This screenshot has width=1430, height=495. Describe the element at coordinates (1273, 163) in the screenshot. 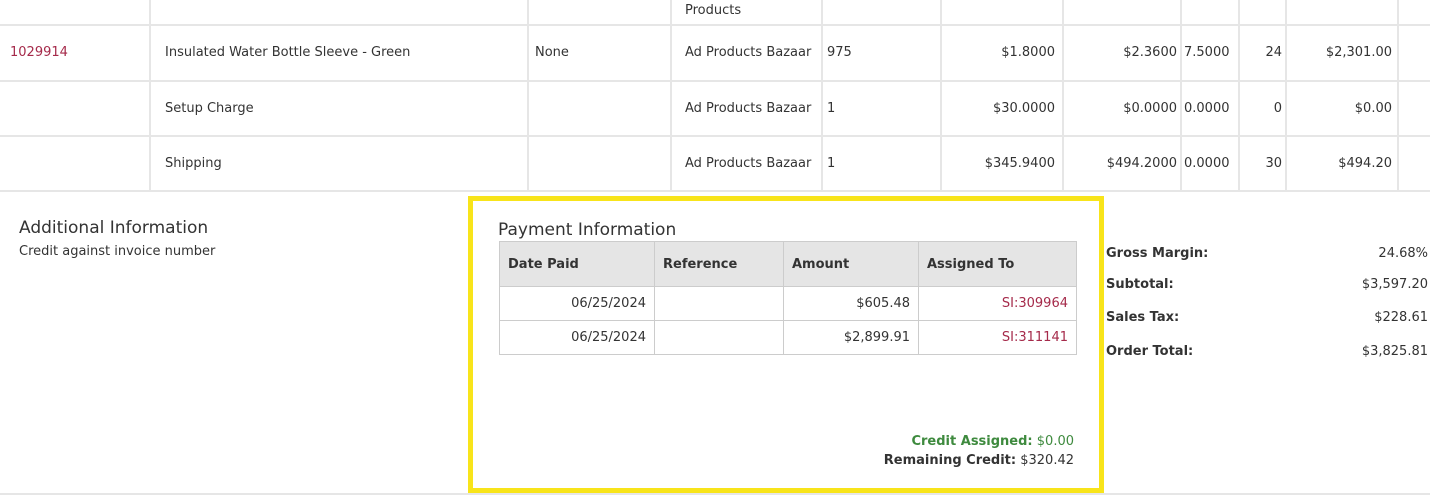

I see `item-days: 30` at that location.